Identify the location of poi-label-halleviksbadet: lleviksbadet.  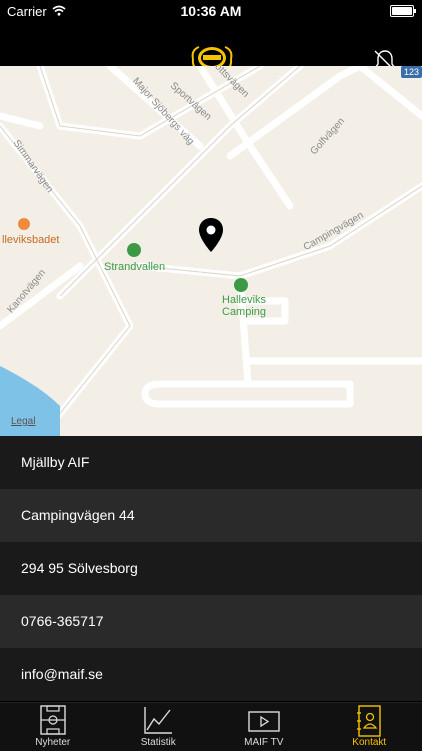
(30, 240).